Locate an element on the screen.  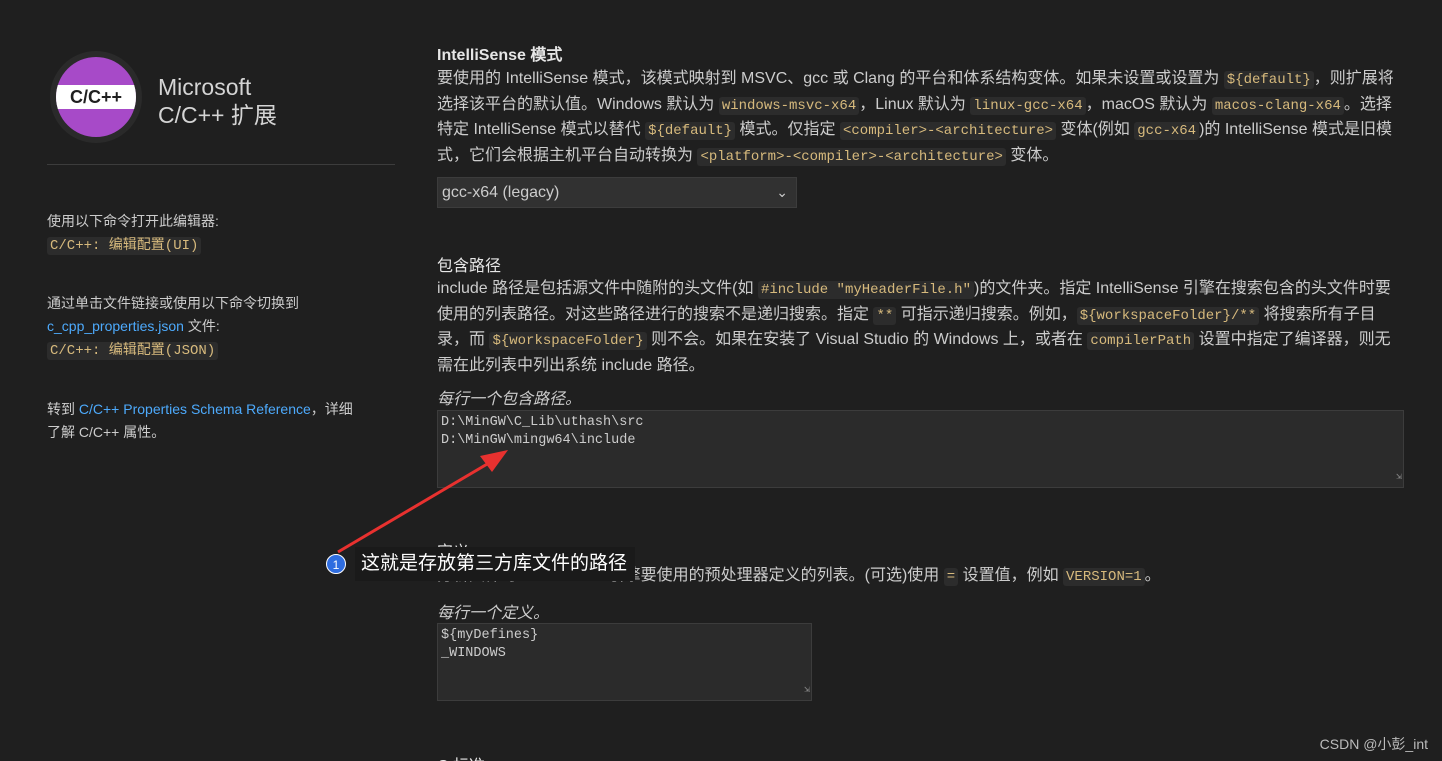
annotation-arrow is located at coordinates (422, 502).